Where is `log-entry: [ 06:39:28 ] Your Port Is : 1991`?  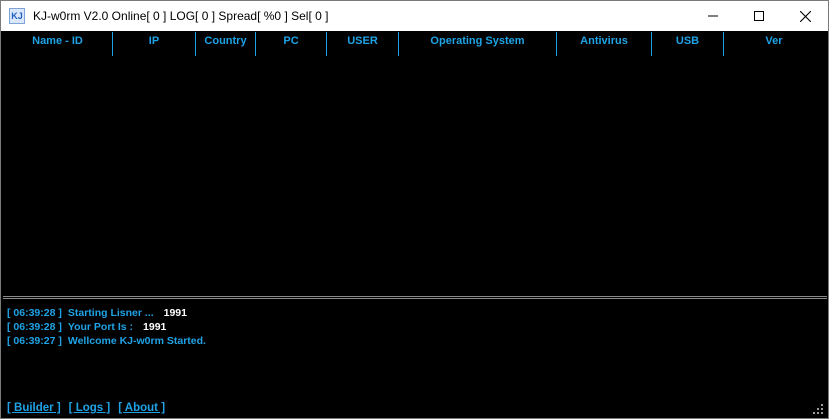 log-entry: [ 06:39:28 ] Your Port Is : 1991 is located at coordinates (111, 327).